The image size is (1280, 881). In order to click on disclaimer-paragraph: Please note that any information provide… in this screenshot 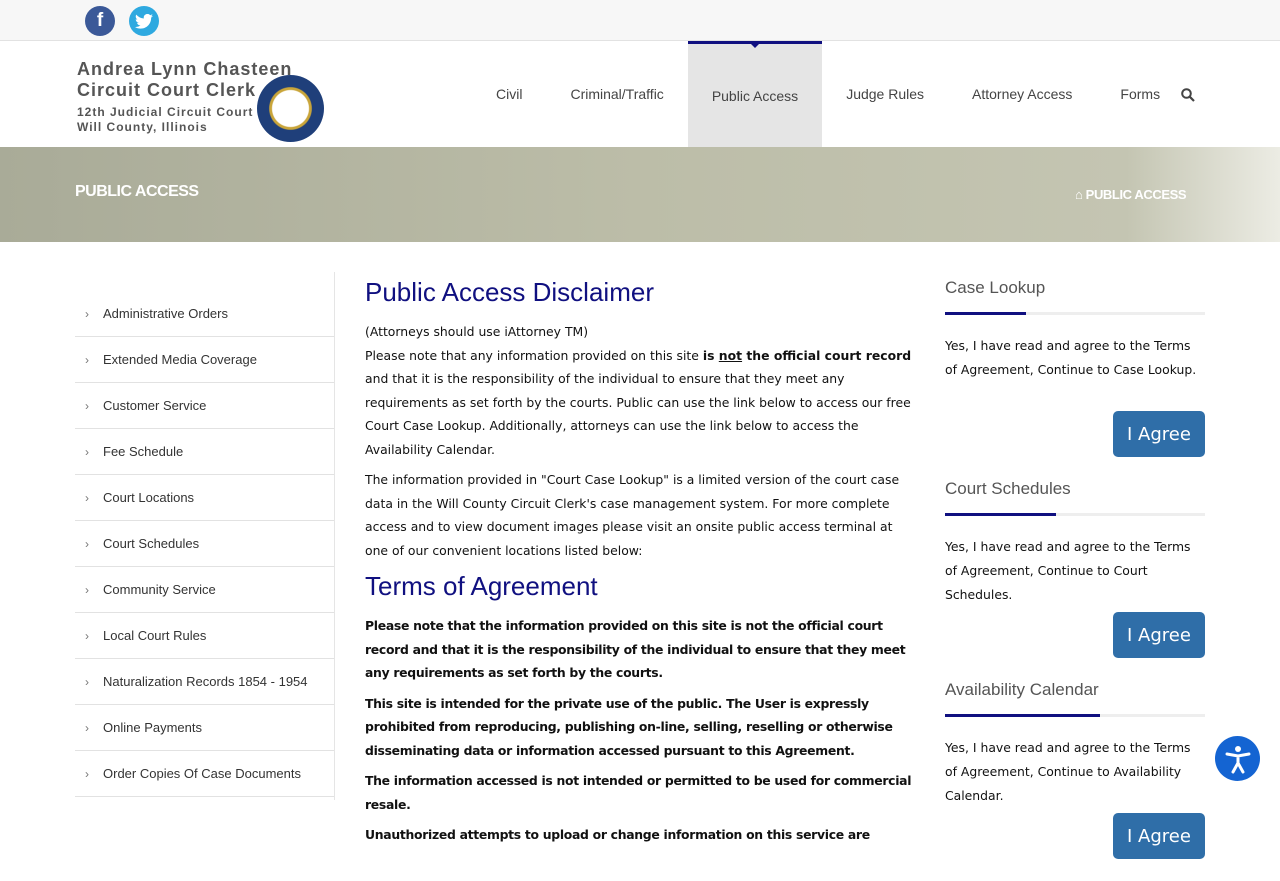, I will do `click(638, 402)`.